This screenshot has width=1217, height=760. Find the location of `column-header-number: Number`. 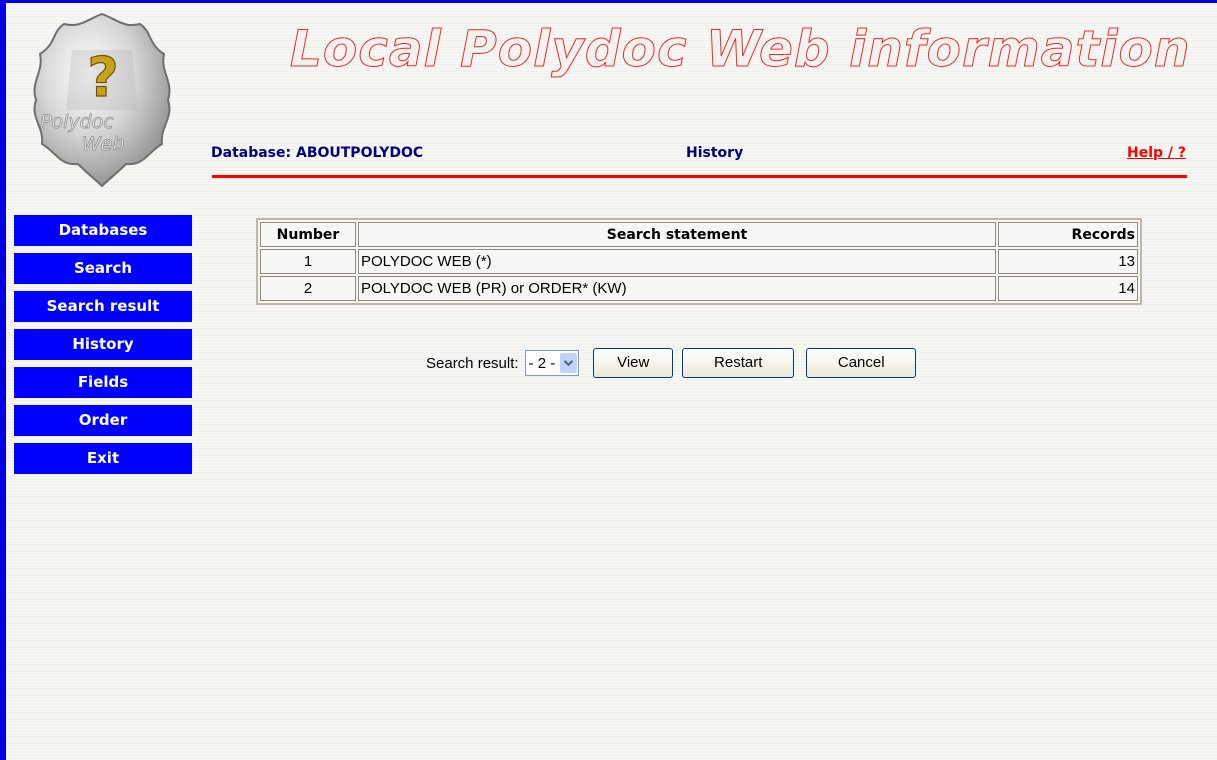

column-header-number: Number is located at coordinates (308, 234).